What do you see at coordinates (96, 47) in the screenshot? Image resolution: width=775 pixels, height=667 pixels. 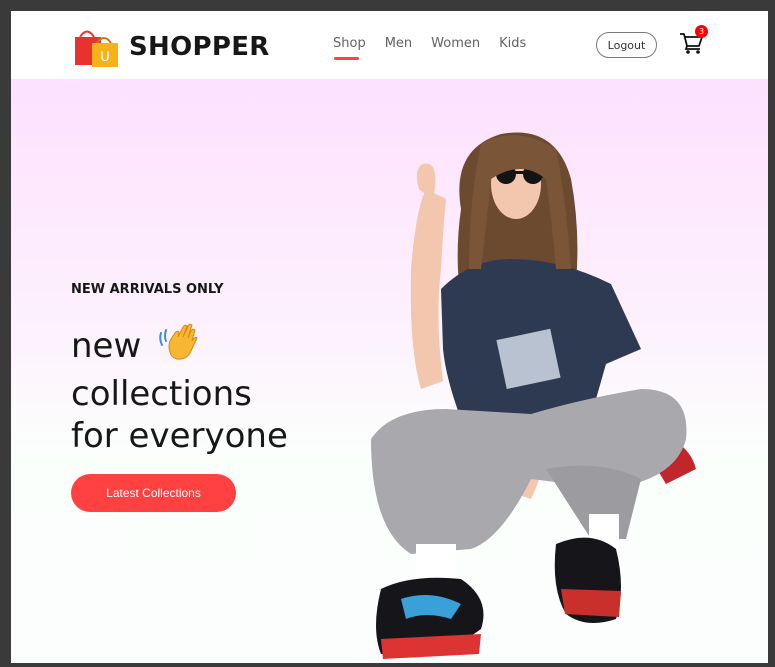 I see `shopping-bag-logo-icon: U` at bounding box center [96, 47].